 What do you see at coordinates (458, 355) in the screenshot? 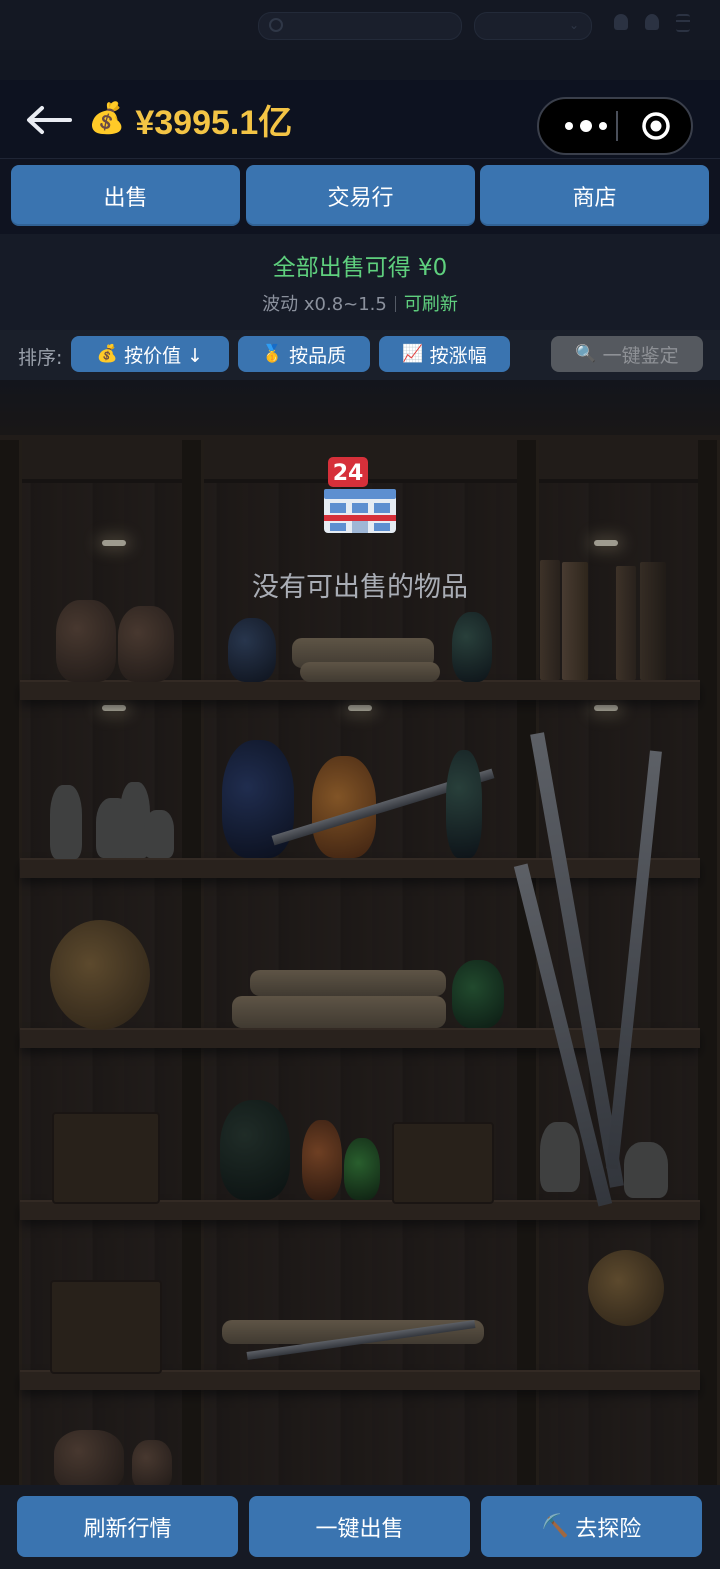
I see `sort-by-gain-label: 按涨幅` at bounding box center [458, 355].